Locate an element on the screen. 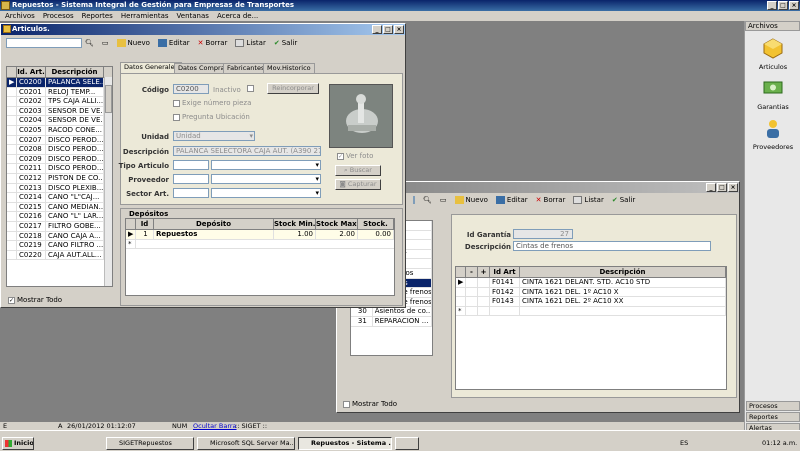 This screenshot has height=451, width=800. unidad-select: Unidad ▾ is located at coordinates (214, 136).